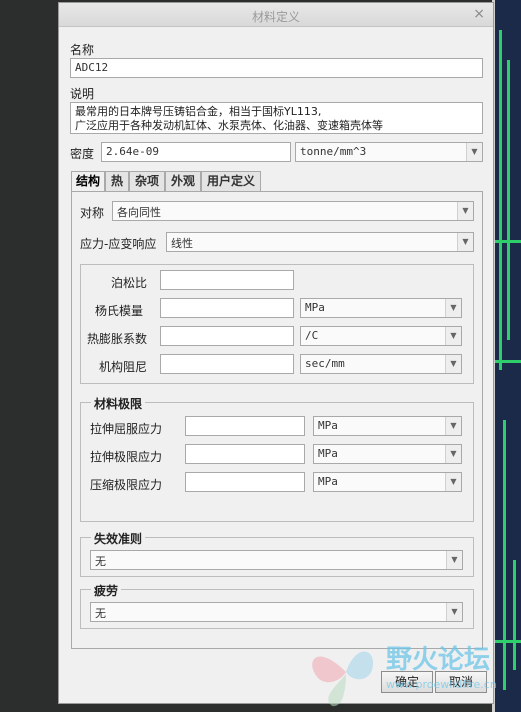 This screenshot has width=521, height=712. I want to click on tensile-ultimate-unit-select: MPa ▼, so click(387, 454).